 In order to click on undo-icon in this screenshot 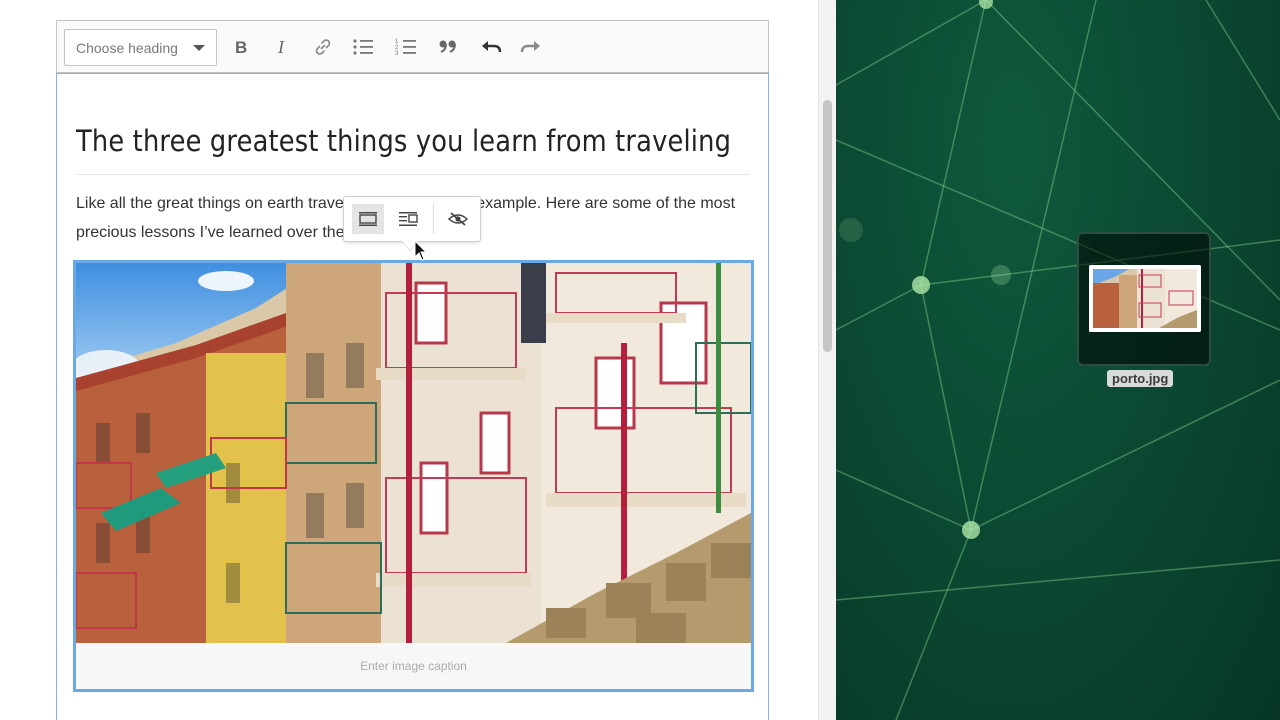, I will do `click(492, 47)`.